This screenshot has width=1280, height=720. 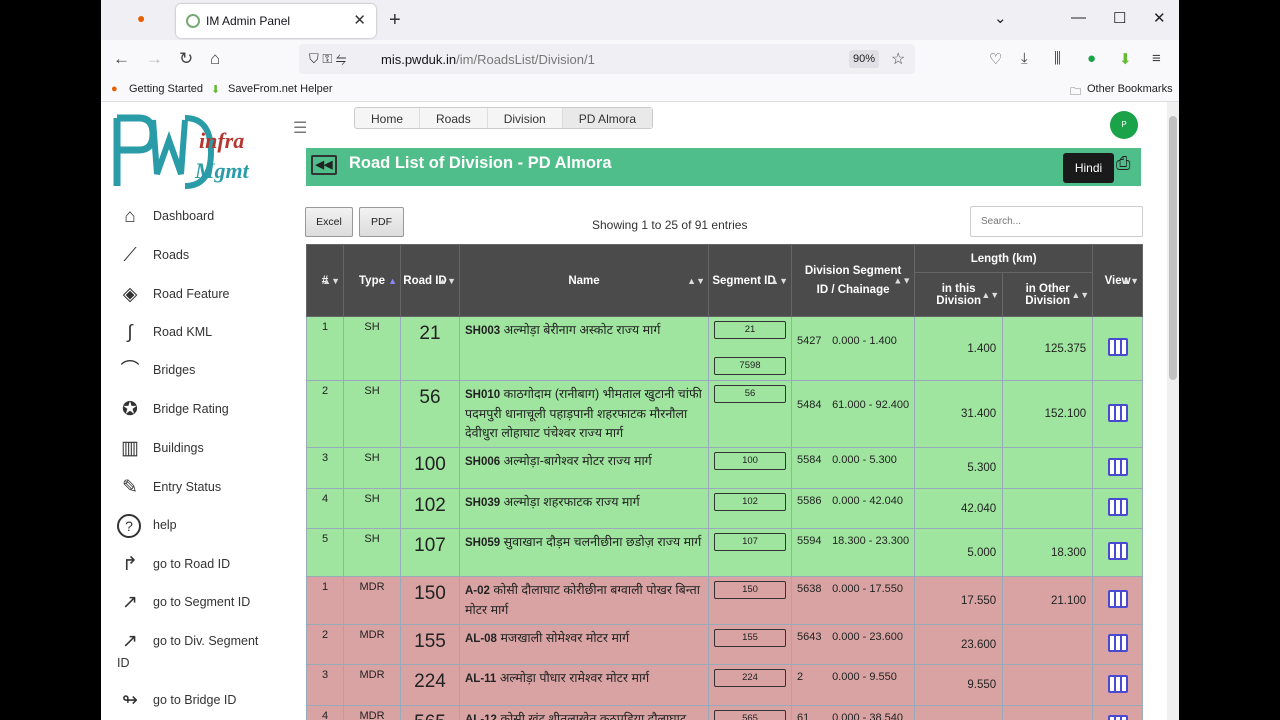 I want to click on shield-icon: ⛉ ⚿ ⇋, so click(x=327, y=59).